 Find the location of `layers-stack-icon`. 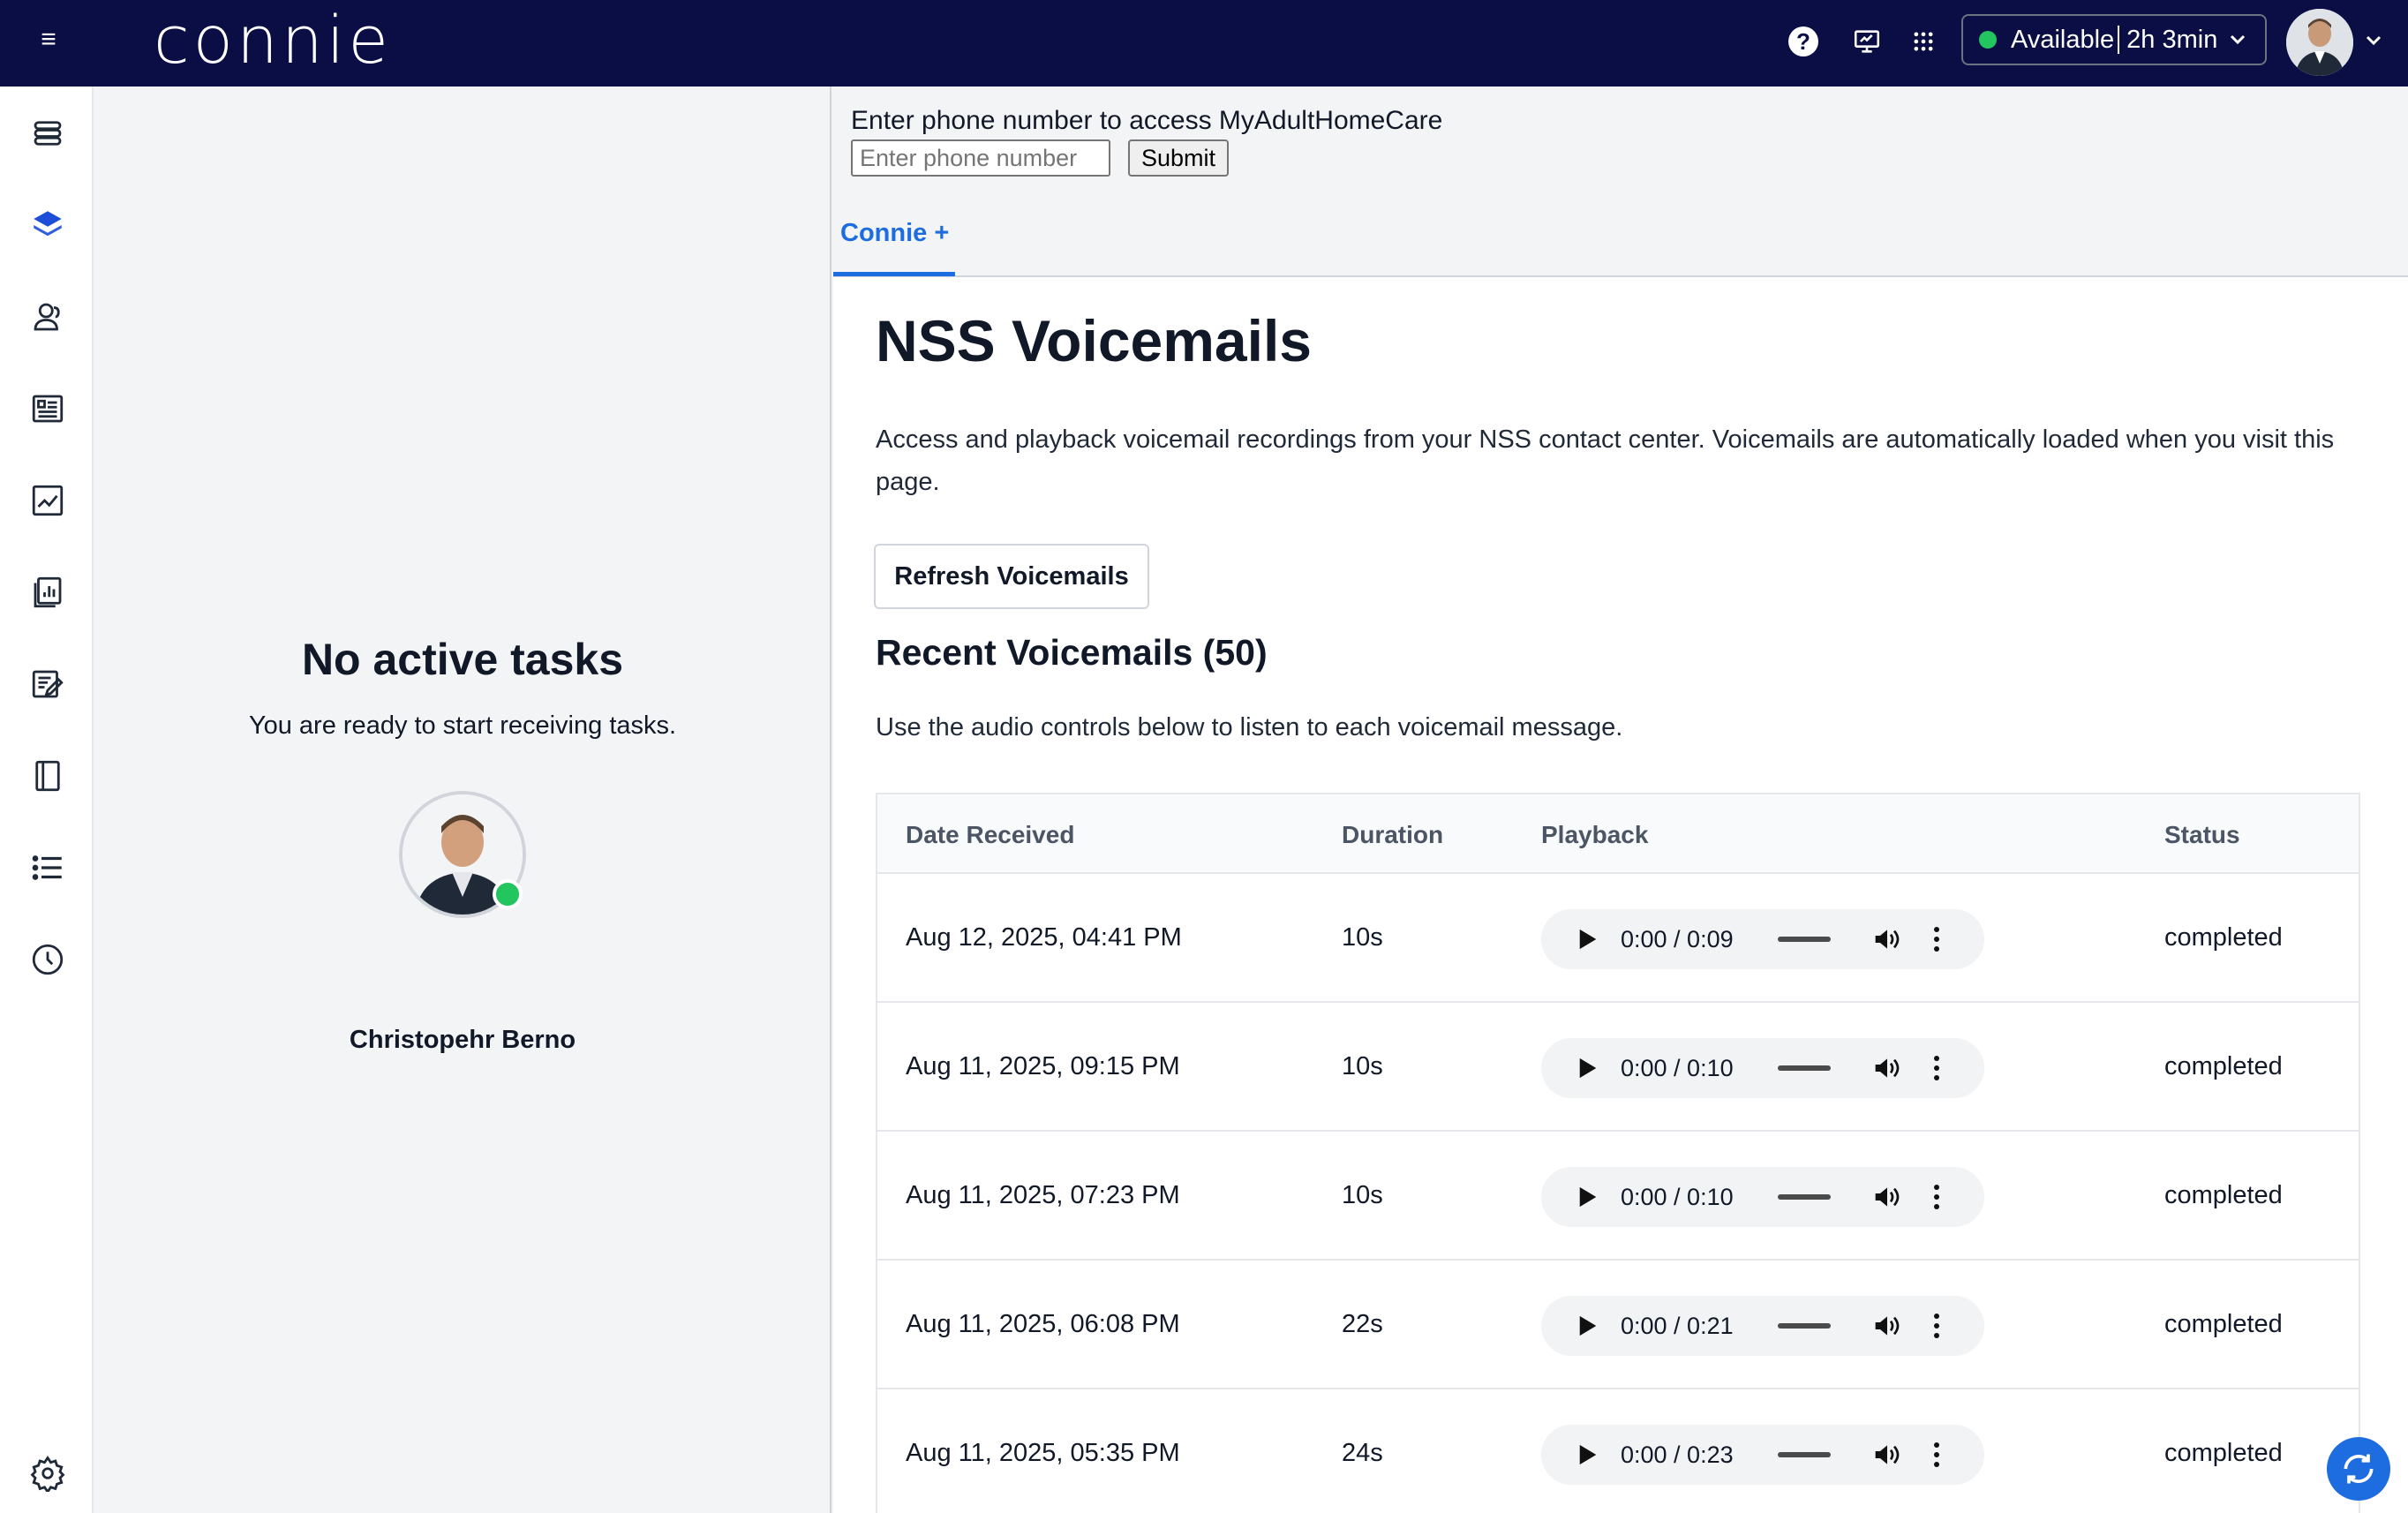

layers-stack-icon is located at coordinates (47, 134).